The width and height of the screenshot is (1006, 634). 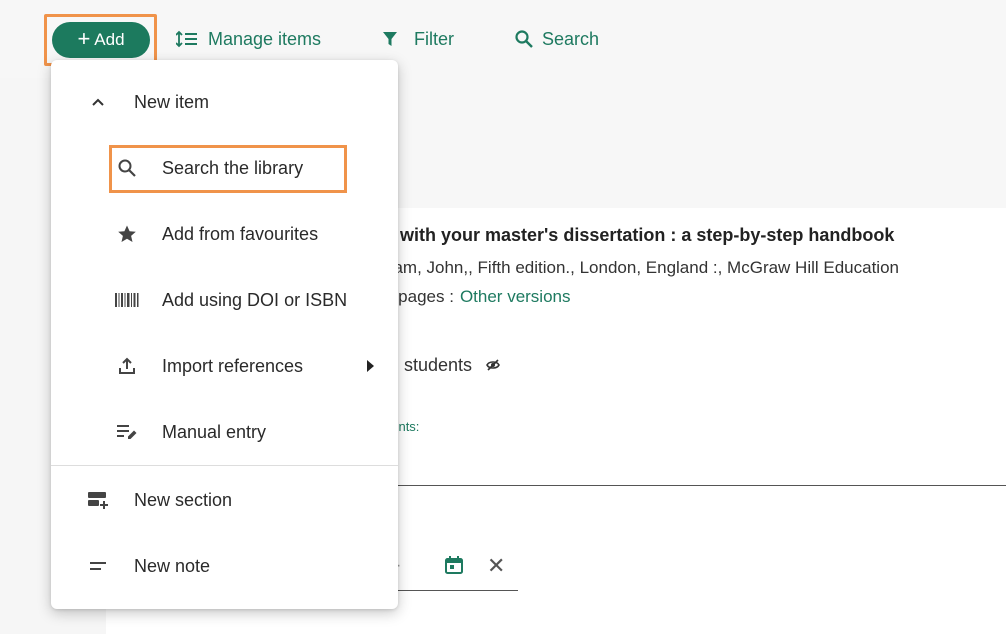 I want to click on item-note: m students, so click(x=442, y=365).